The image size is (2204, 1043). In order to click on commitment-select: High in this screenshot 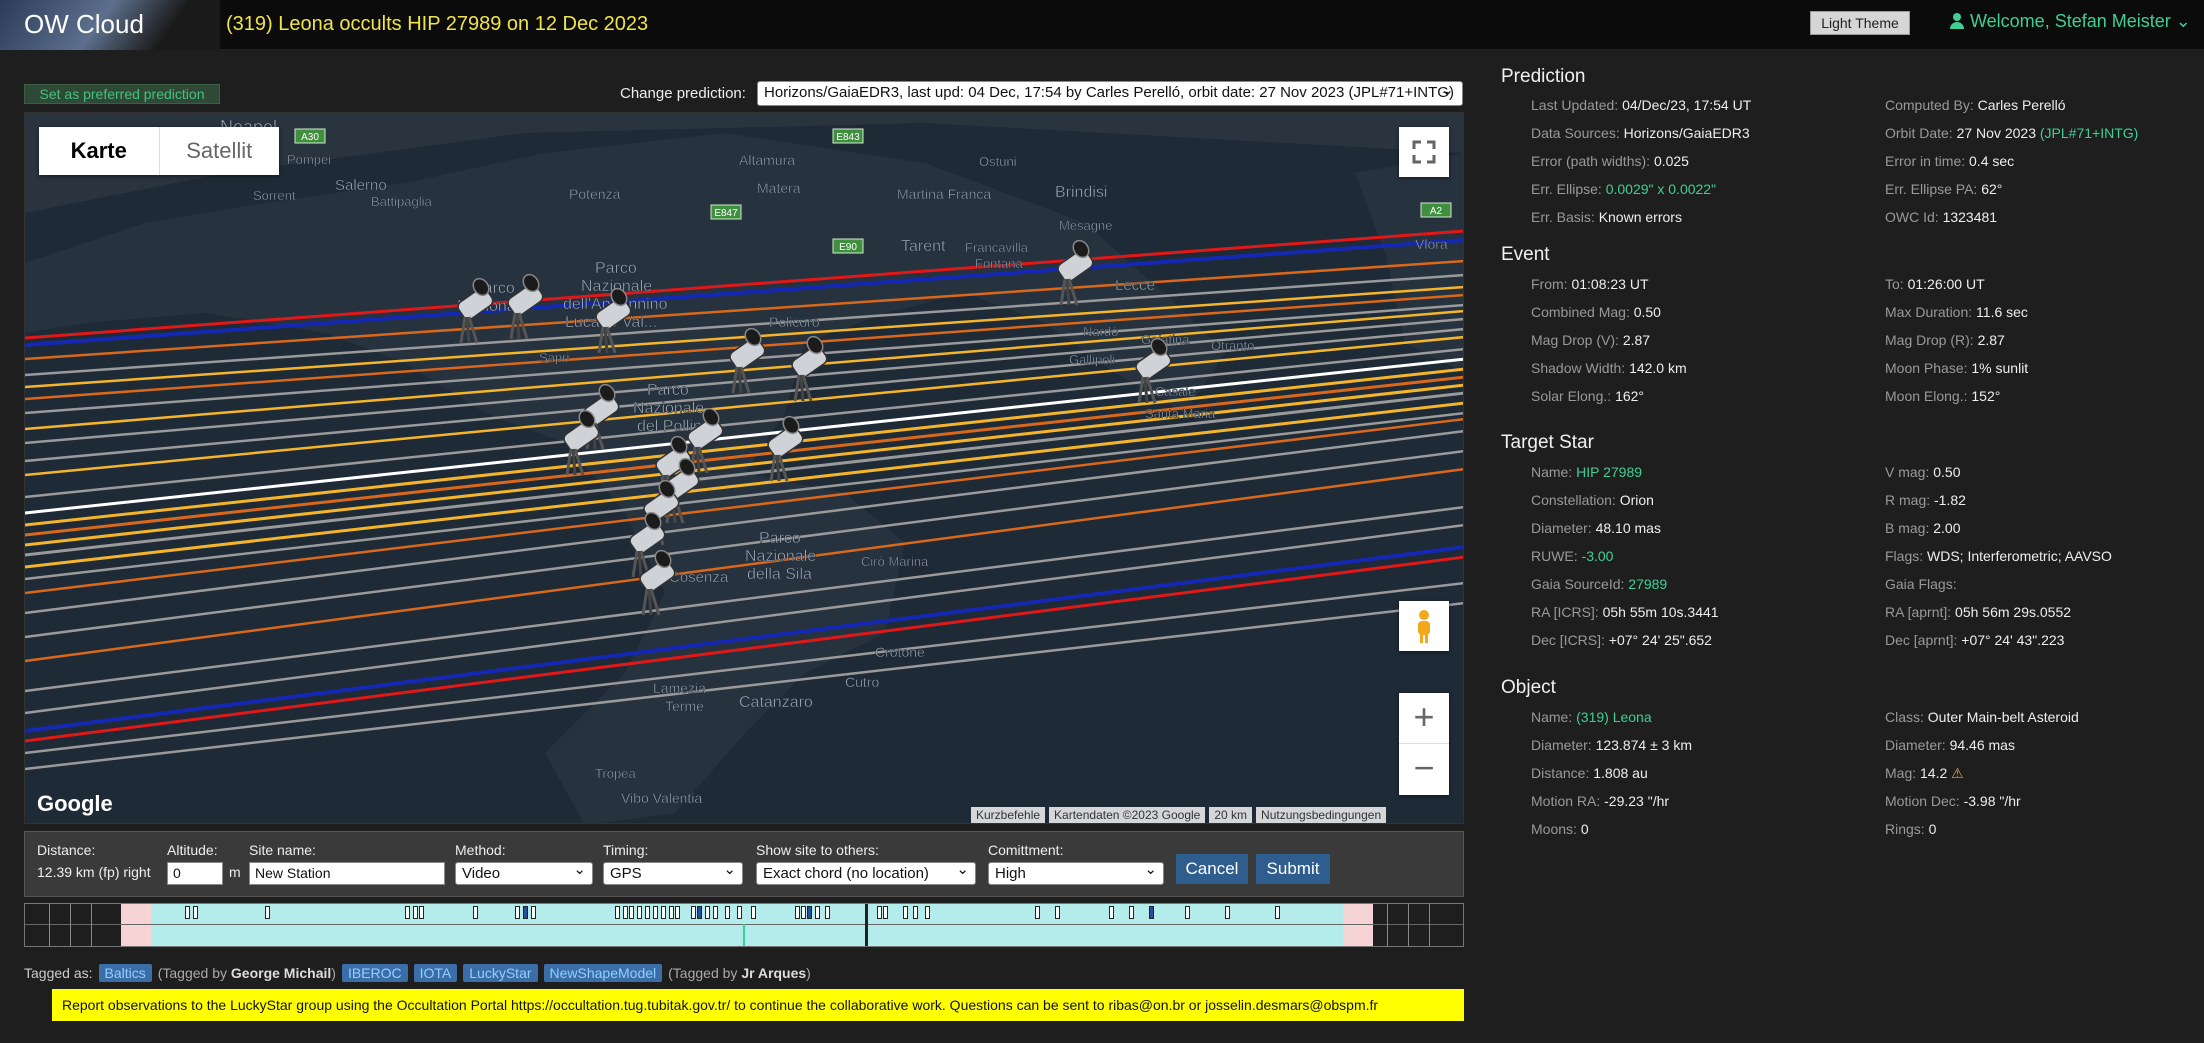, I will do `click(1076, 872)`.